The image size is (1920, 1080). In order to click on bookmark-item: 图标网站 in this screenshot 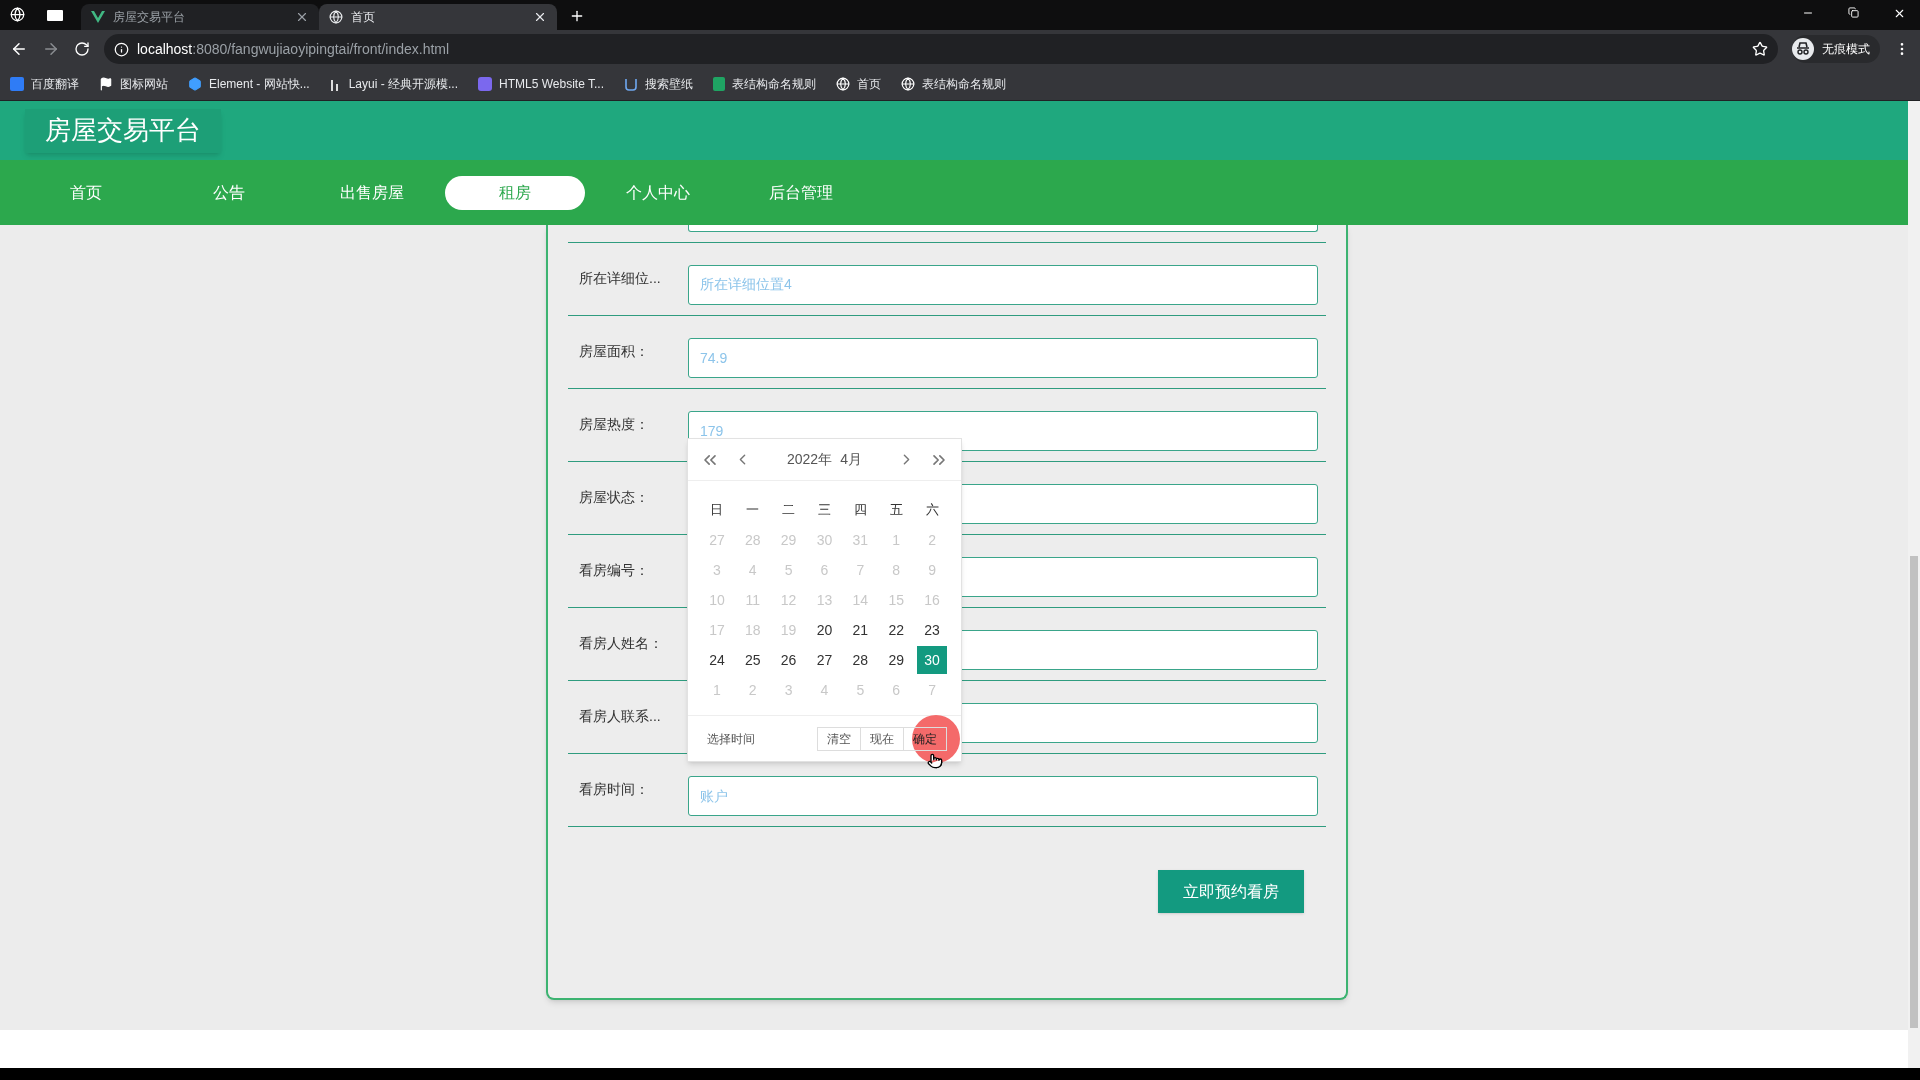, I will do `click(133, 84)`.